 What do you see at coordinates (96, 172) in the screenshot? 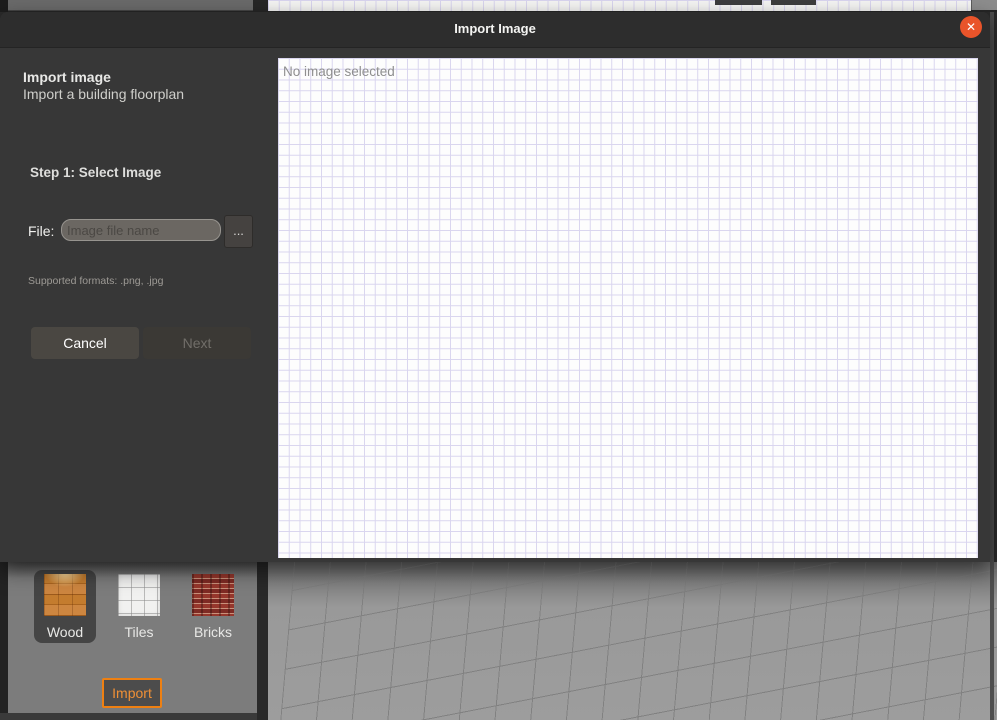
I see `step-title: Step 1: Select Image` at bounding box center [96, 172].